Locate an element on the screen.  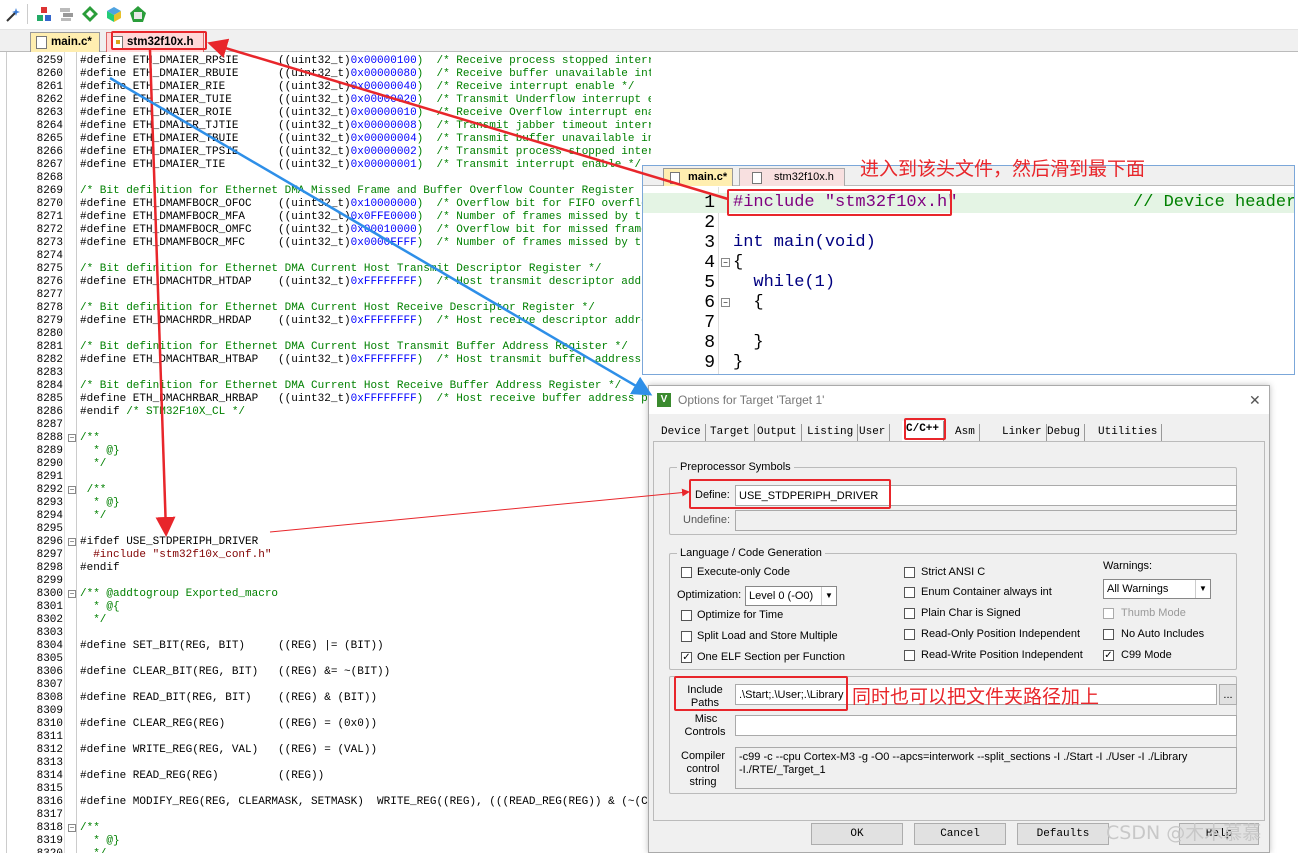
line-number: 8280 is located at coordinates (49, 334).